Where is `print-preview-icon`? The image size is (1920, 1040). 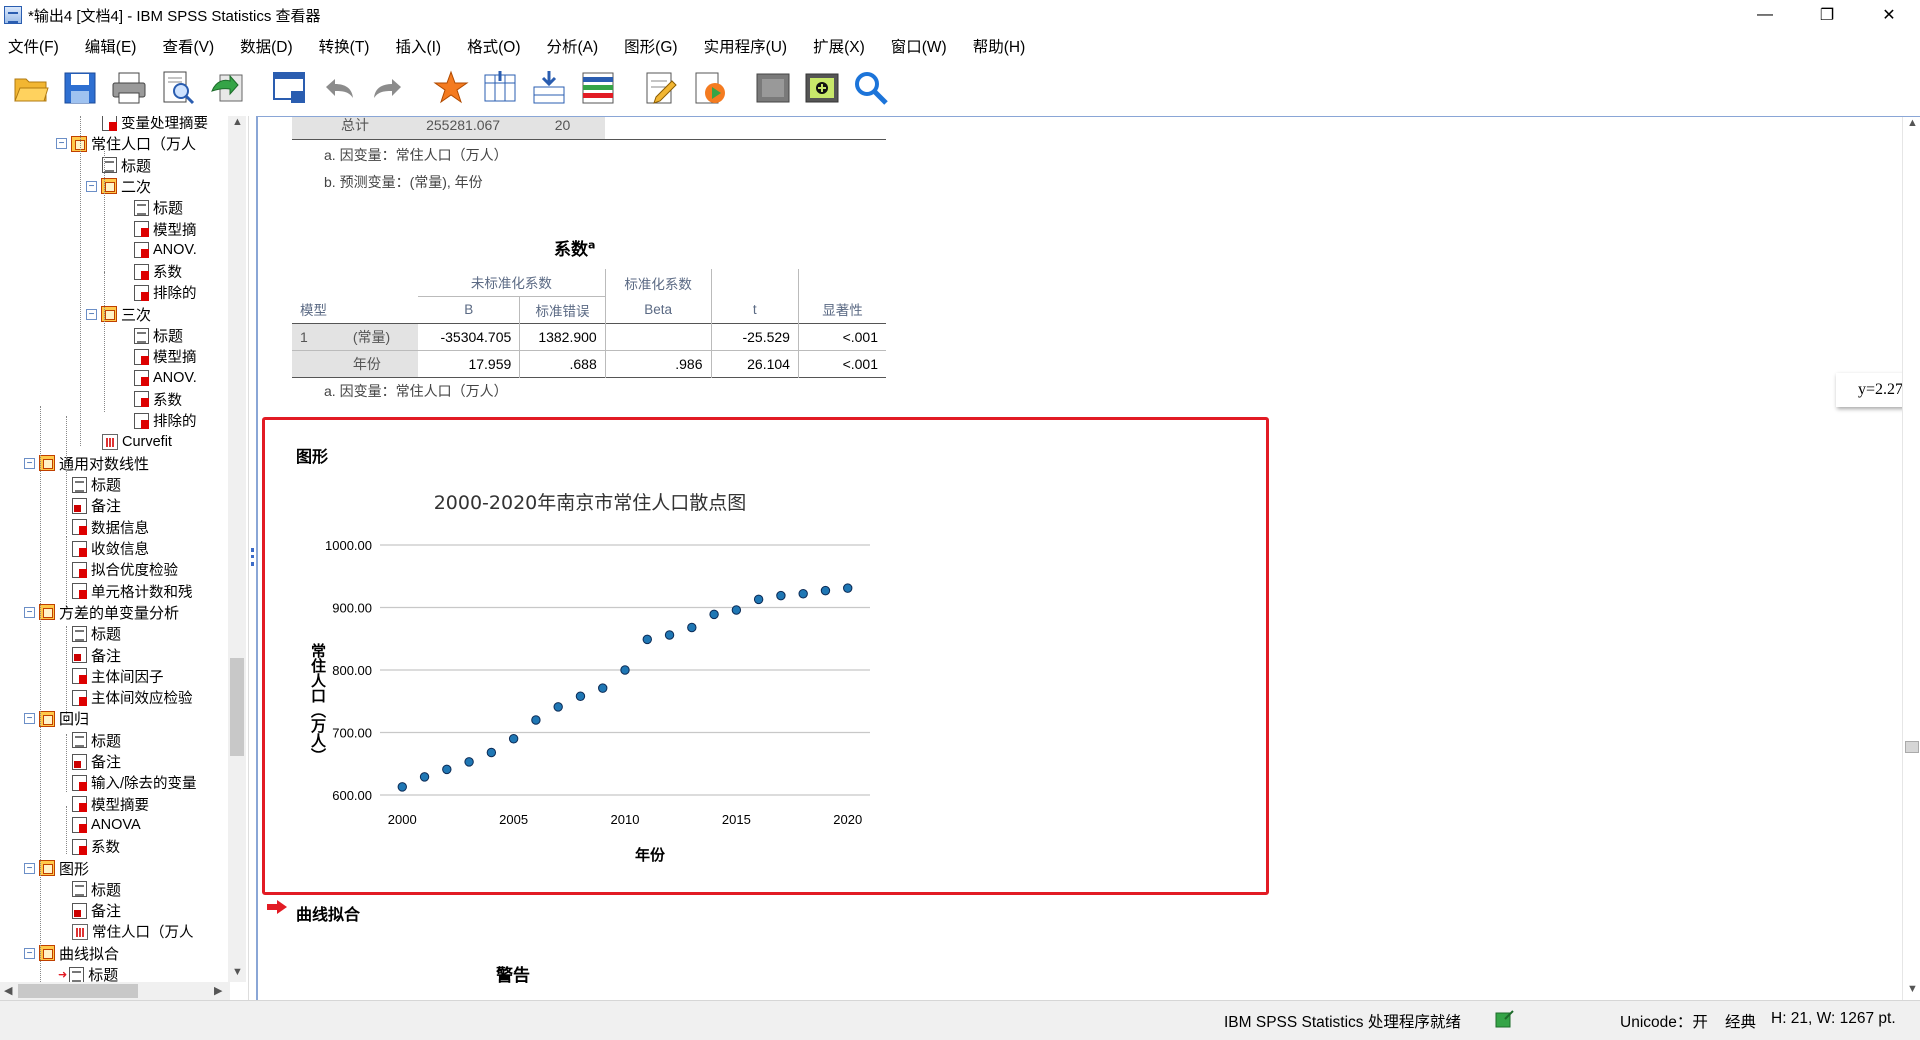 print-preview-icon is located at coordinates (178, 88).